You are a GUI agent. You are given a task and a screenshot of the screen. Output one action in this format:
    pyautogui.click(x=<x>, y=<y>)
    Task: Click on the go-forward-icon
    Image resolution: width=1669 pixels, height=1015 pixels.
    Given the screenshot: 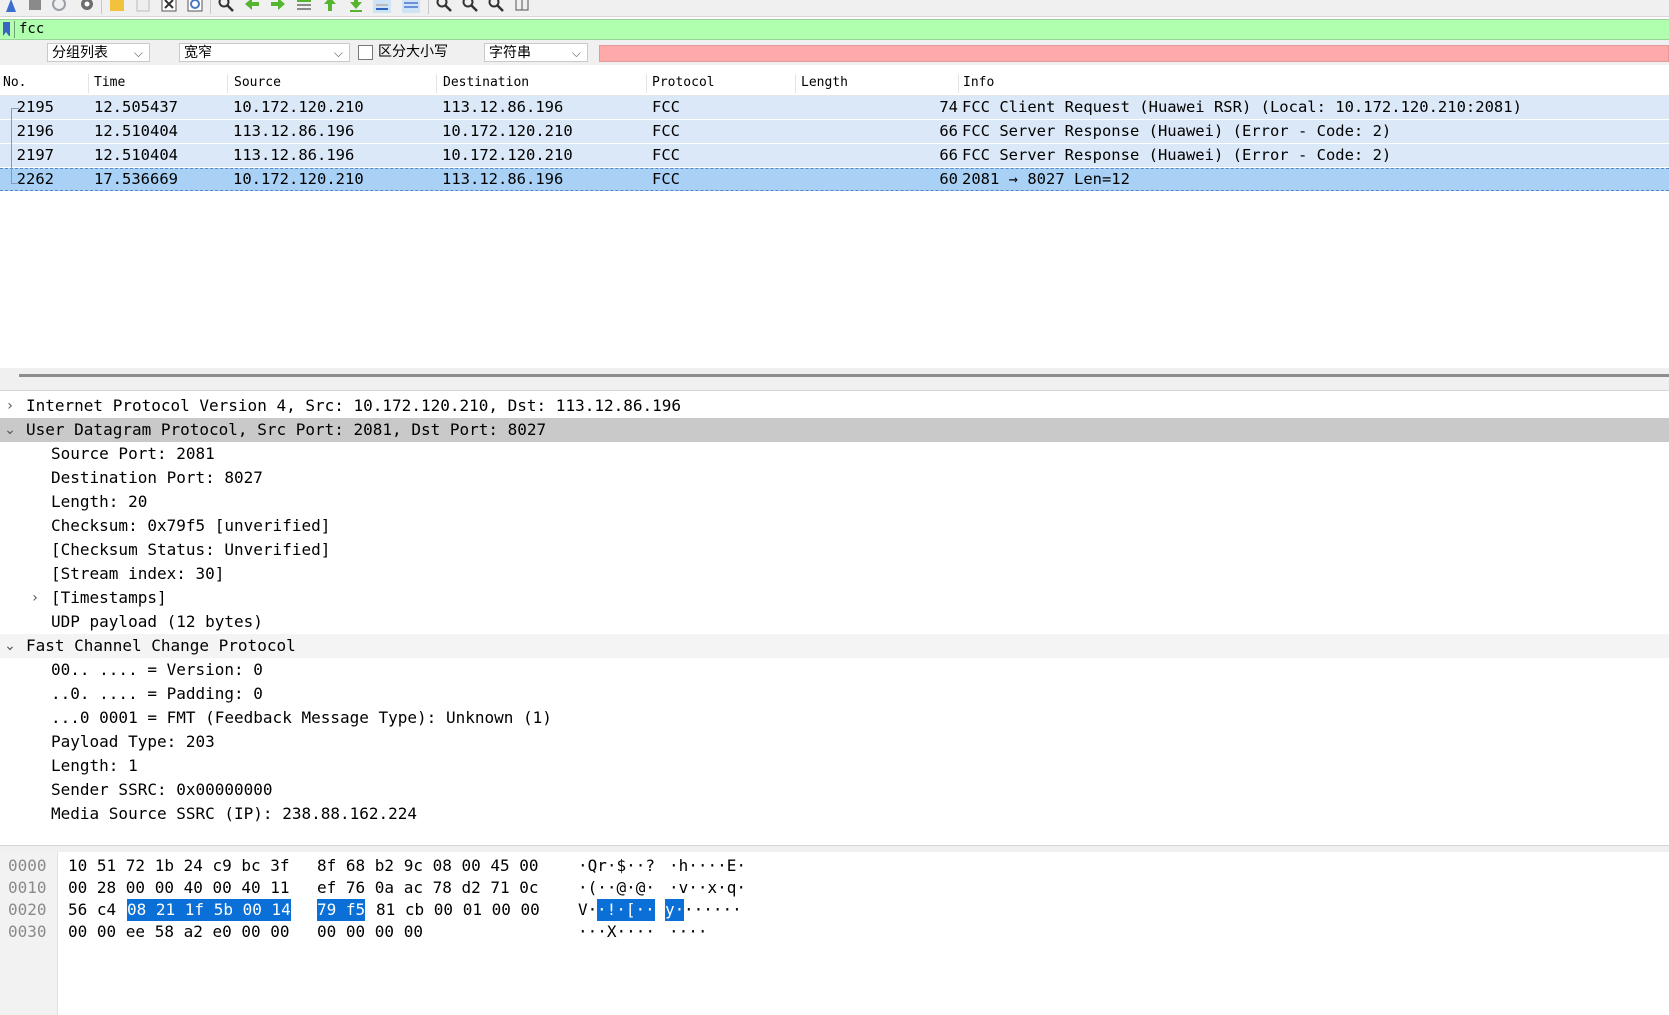 What is the action you would take?
    pyautogui.click(x=278, y=6)
    